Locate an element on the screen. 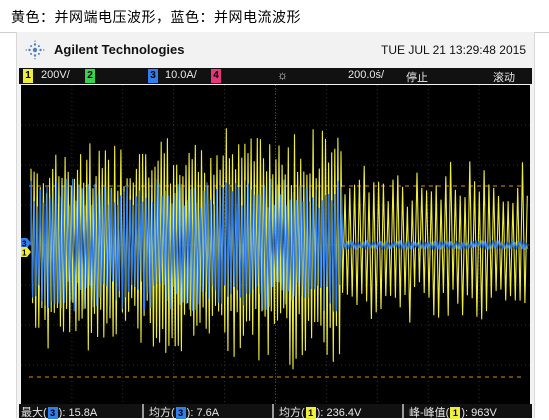  channel-2-indicator: 2 is located at coordinates (90, 76).